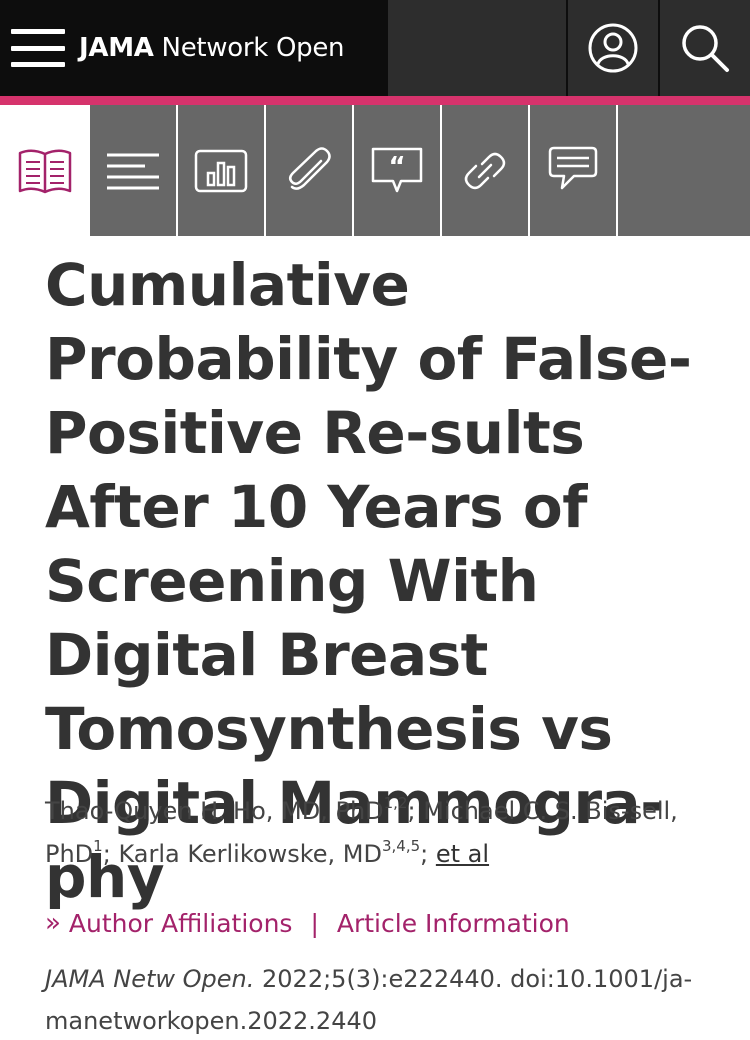 The width and height of the screenshot is (750, 1040). Describe the element at coordinates (214, 811) in the screenshot. I see `author-name: Thao-Quyen H. Ho, MD, PhD` at that location.